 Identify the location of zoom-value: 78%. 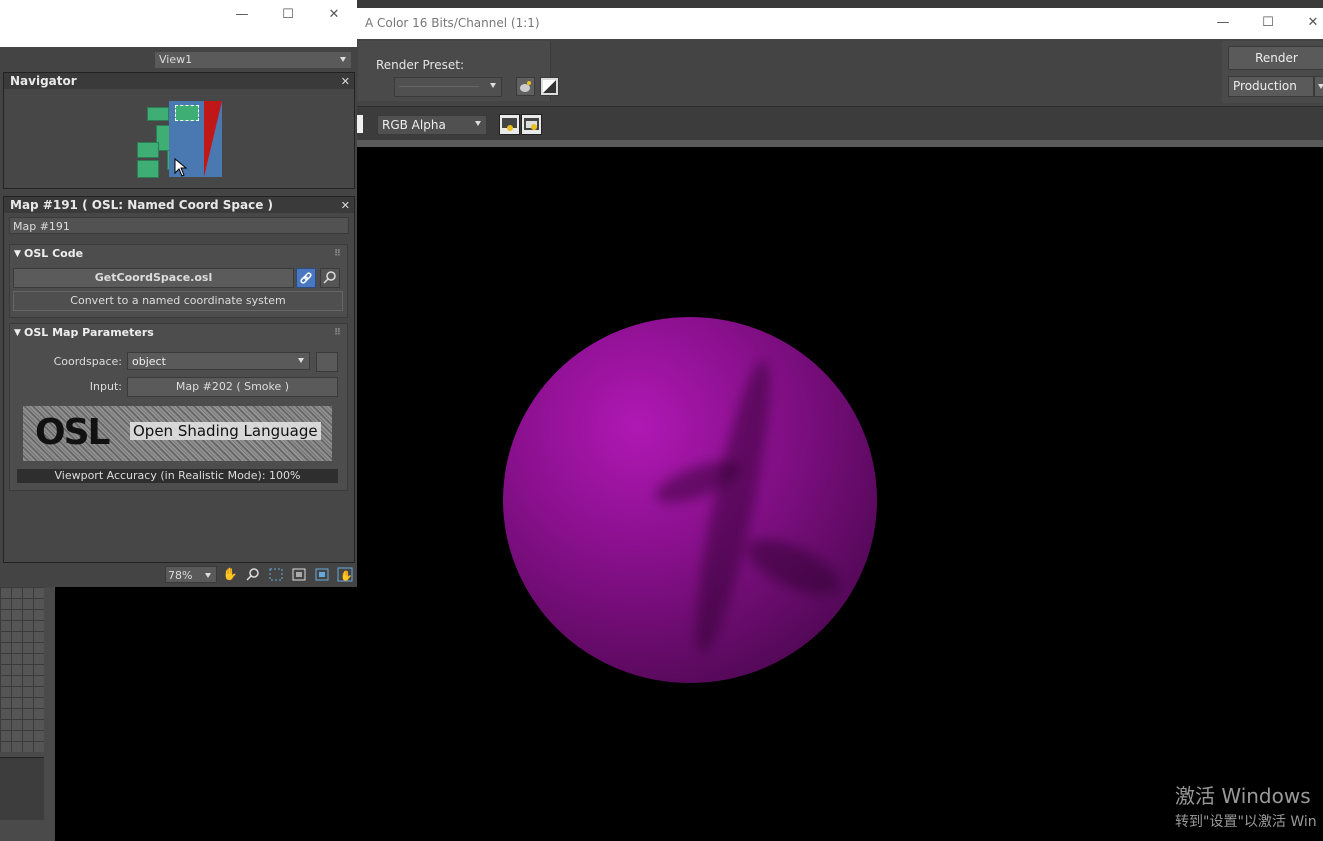
(180, 575).